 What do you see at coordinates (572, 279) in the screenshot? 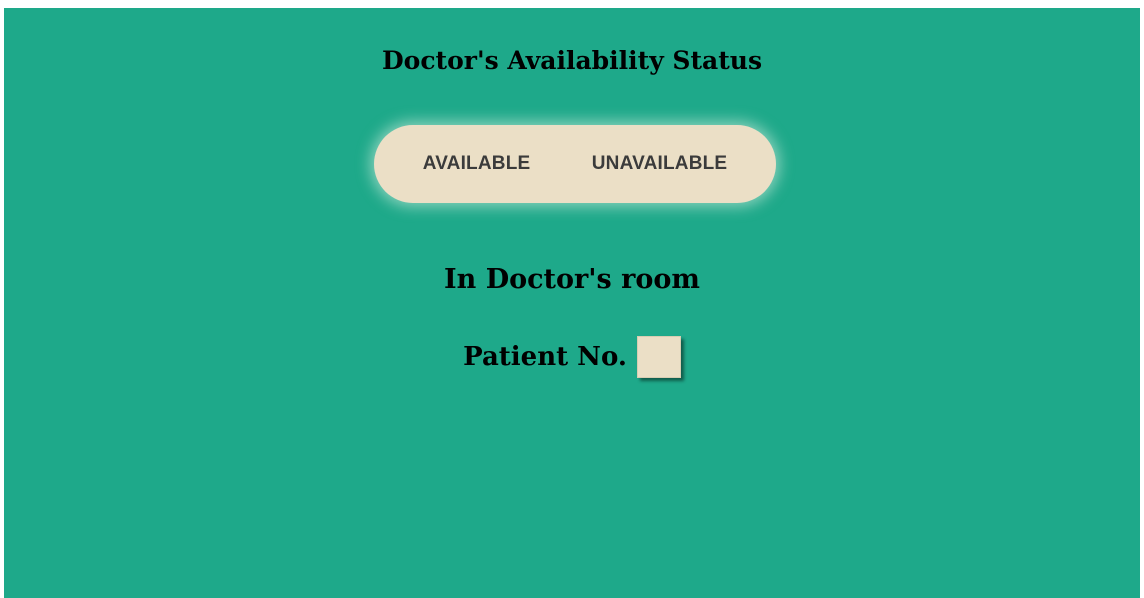
I see `room-heading: In Doctor's room` at bounding box center [572, 279].